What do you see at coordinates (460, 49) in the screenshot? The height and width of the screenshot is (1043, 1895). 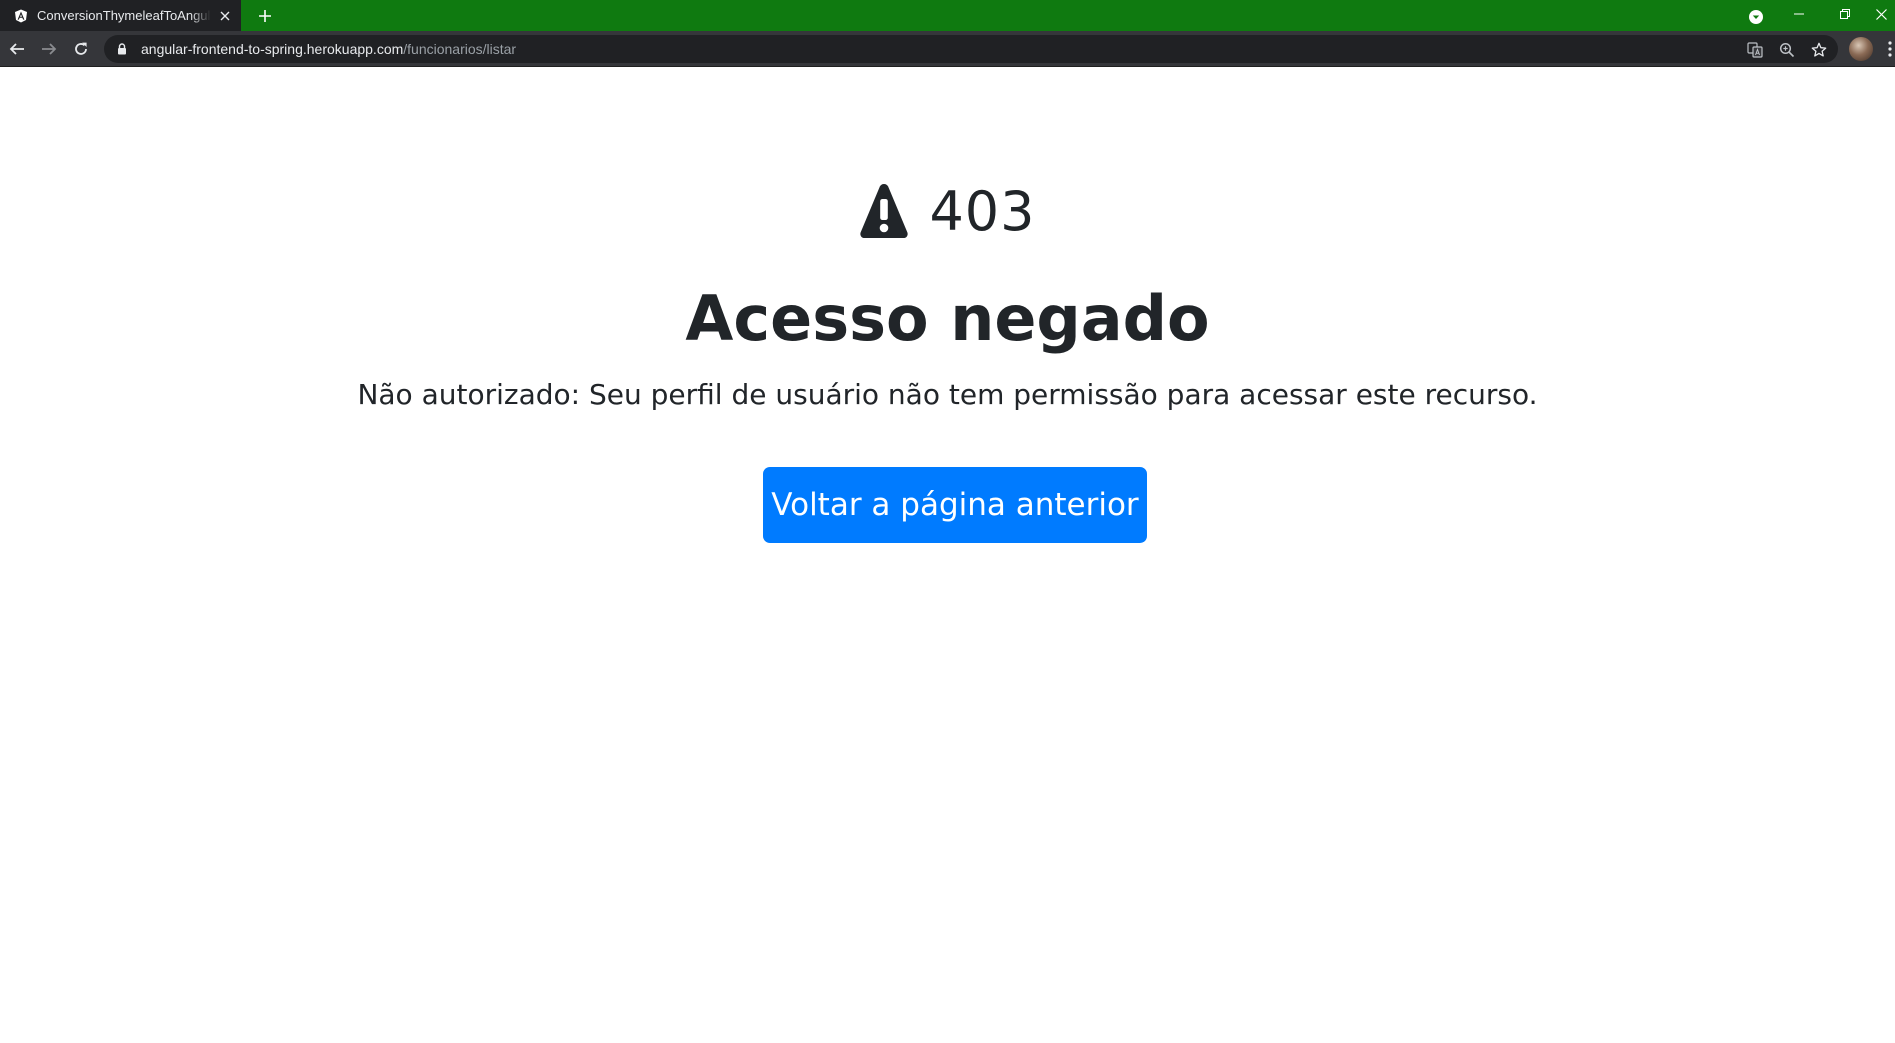 I see `url-path: /funcionarios/listar` at bounding box center [460, 49].